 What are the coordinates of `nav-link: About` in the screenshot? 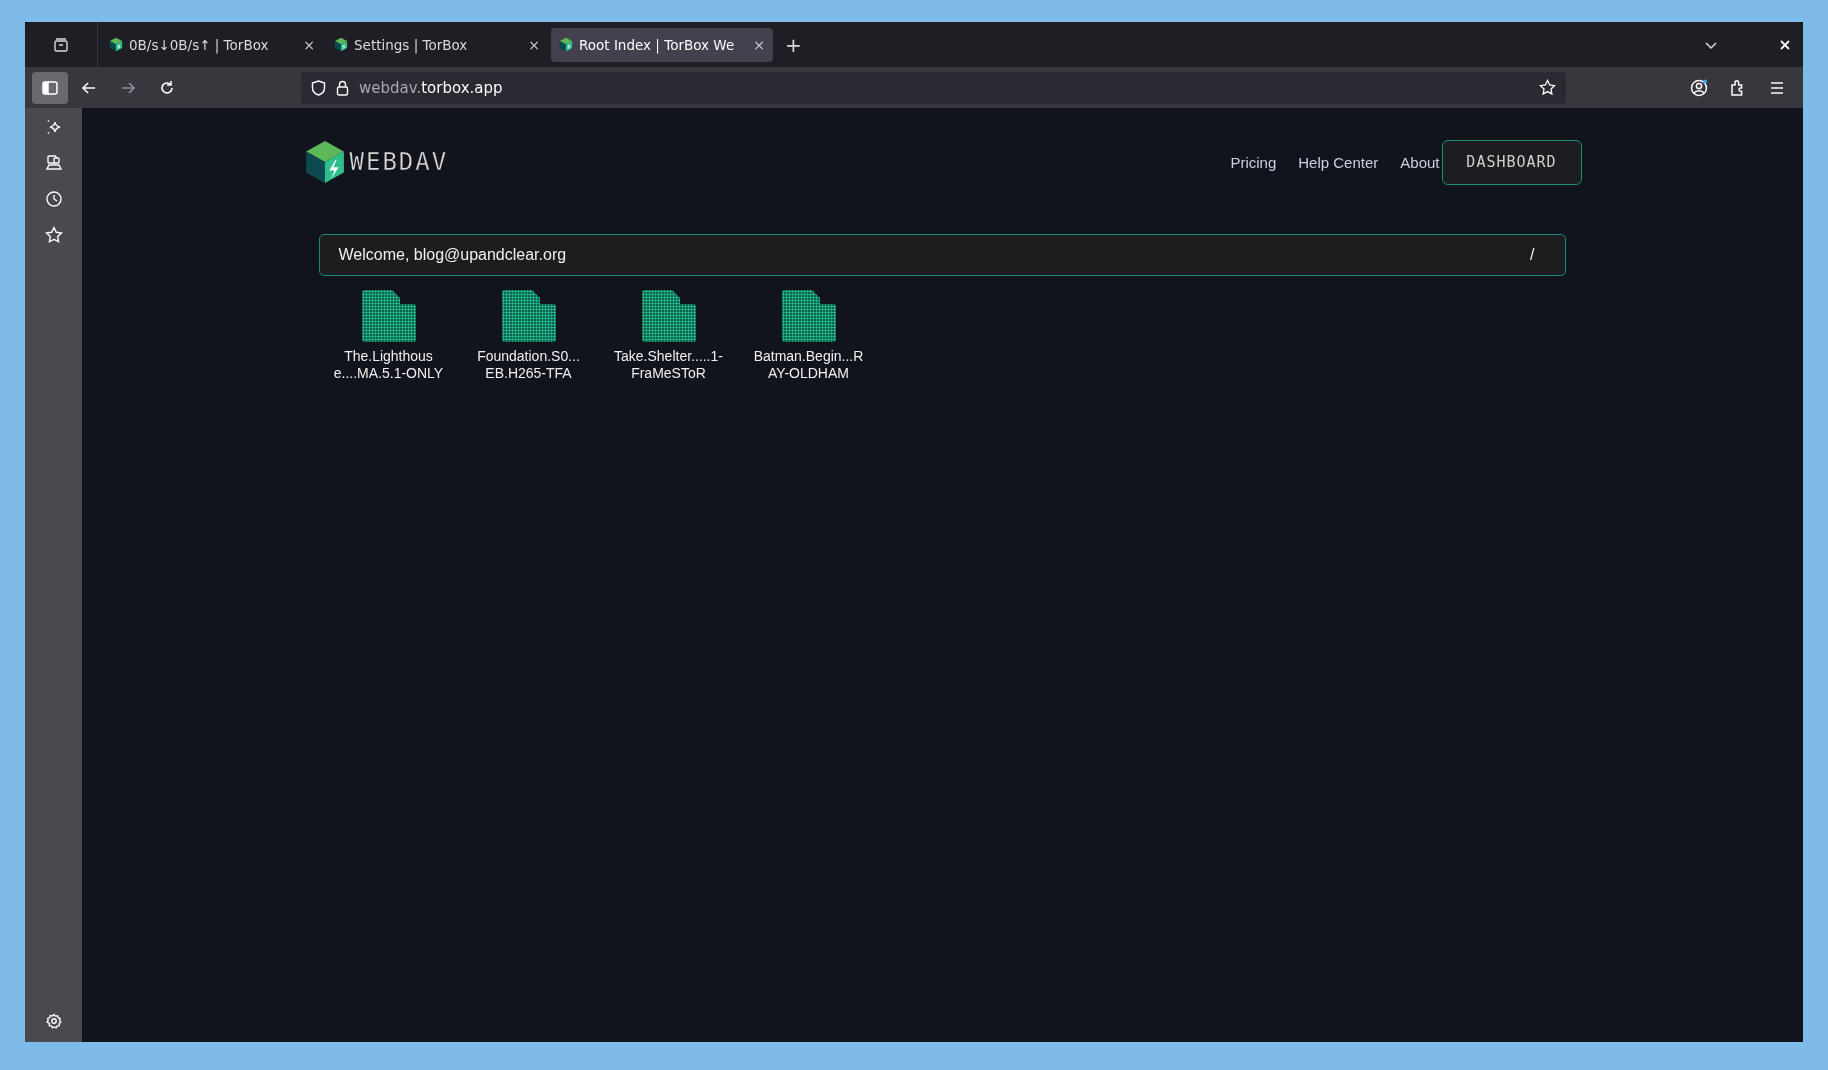 It's located at (1420, 162).